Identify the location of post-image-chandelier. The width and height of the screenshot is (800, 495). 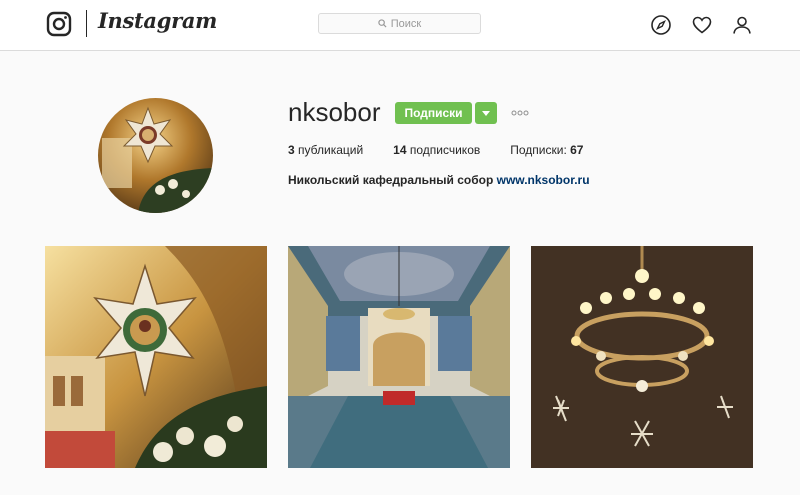
(642, 357).